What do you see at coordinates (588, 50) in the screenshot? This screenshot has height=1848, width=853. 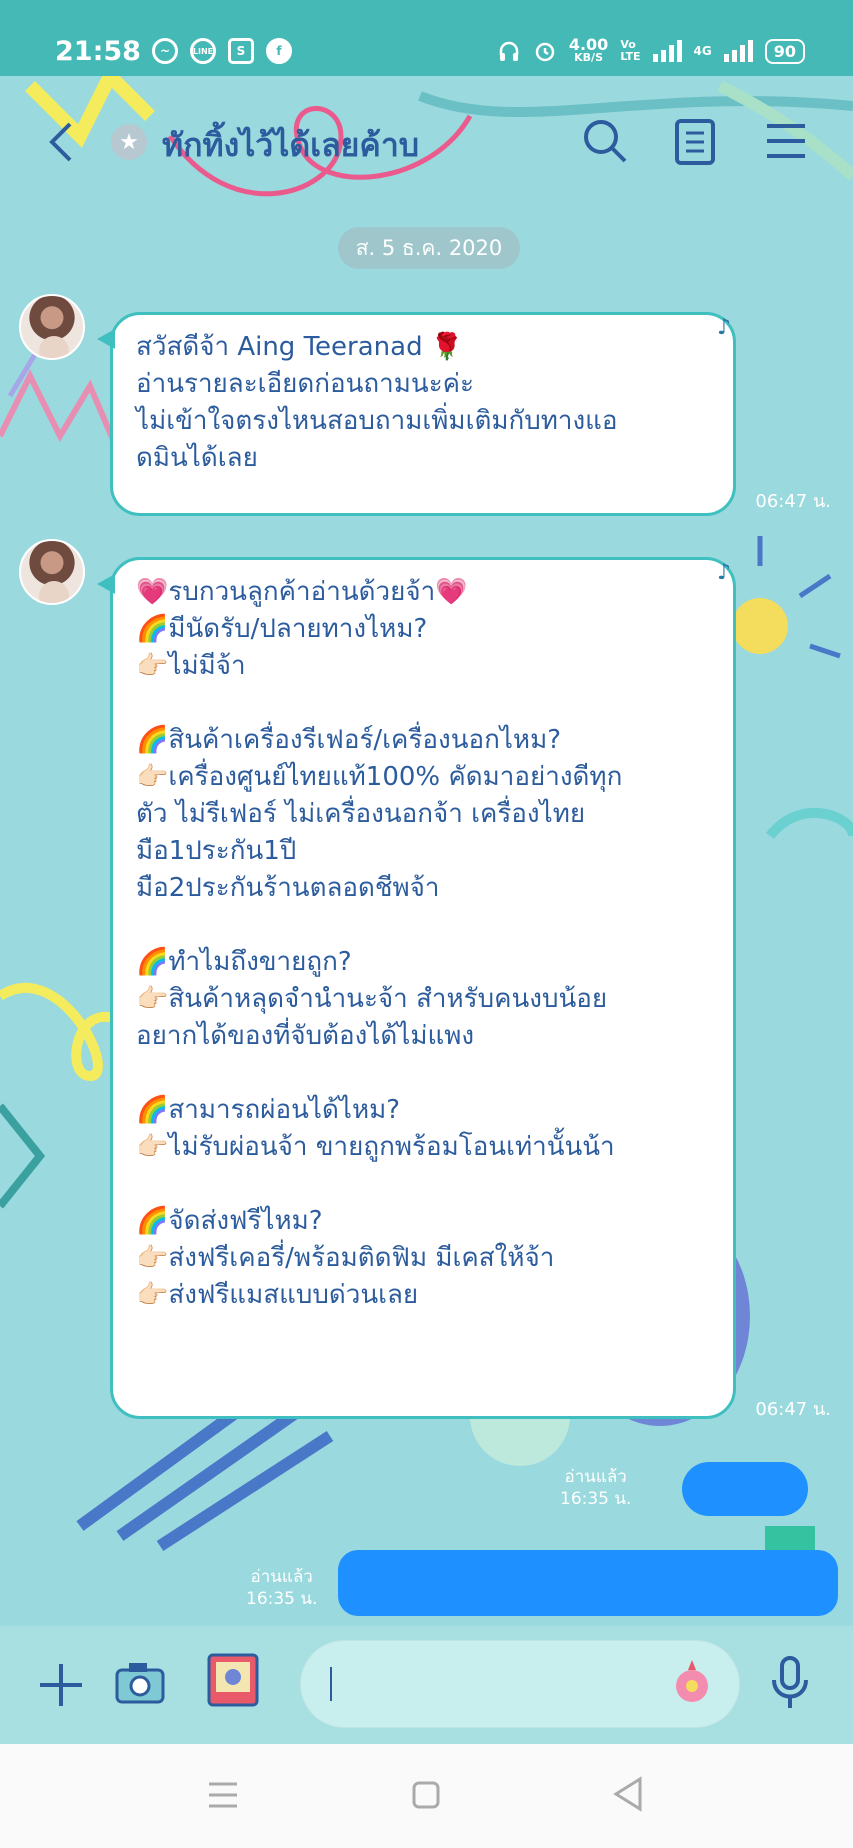 I see `net-speed: 4.00 KB/S` at bounding box center [588, 50].